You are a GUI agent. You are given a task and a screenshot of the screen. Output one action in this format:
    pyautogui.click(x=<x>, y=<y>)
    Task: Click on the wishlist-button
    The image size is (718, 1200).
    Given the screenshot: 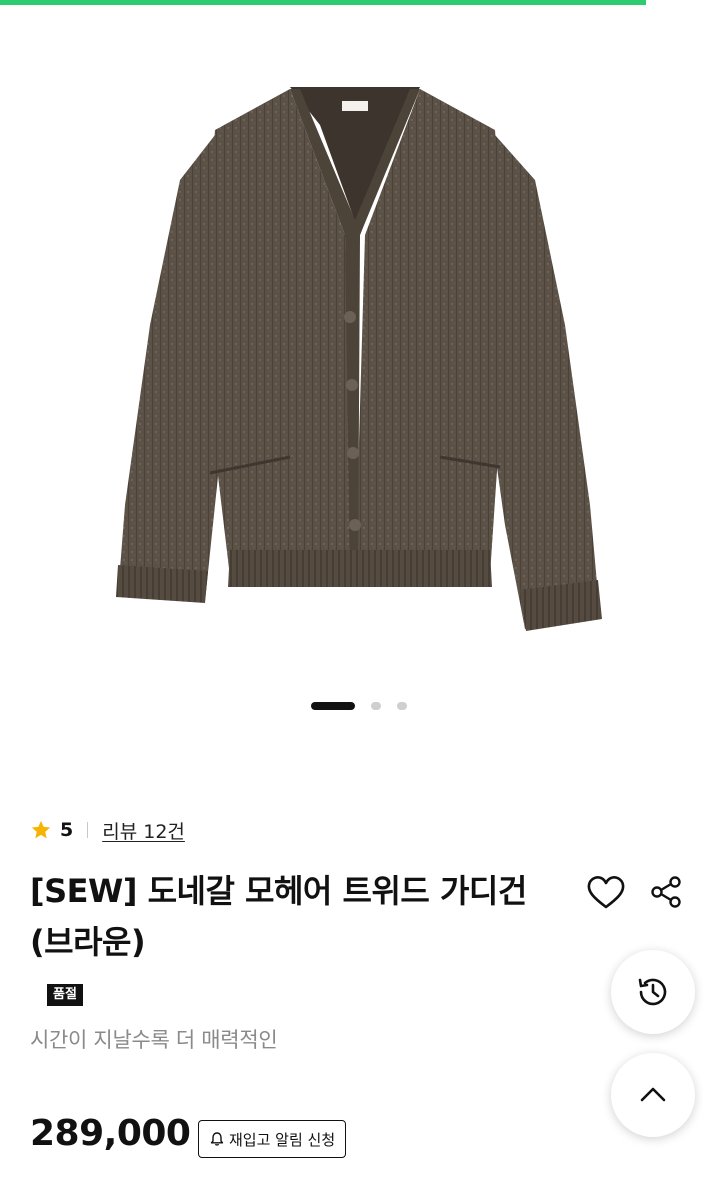 What is the action you would take?
    pyautogui.click(x=606, y=893)
    